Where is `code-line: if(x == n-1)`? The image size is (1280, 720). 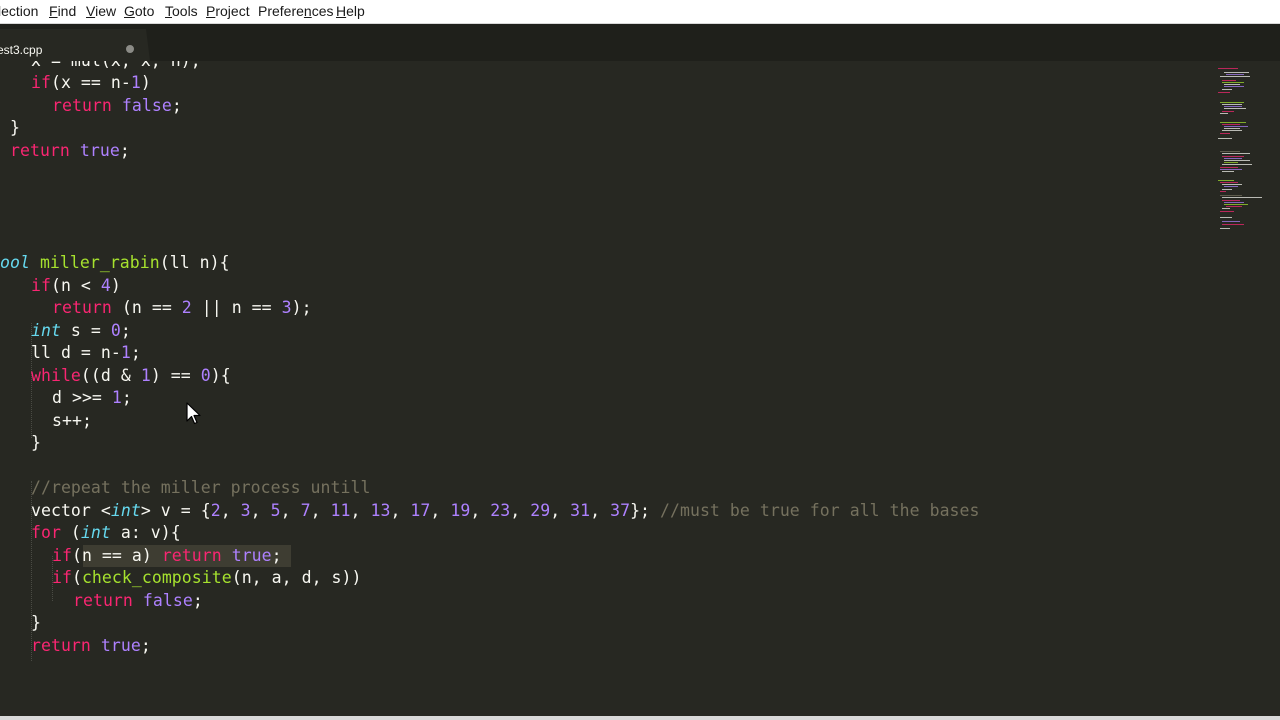
code-line: if(x == n-1) is located at coordinates (91, 83).